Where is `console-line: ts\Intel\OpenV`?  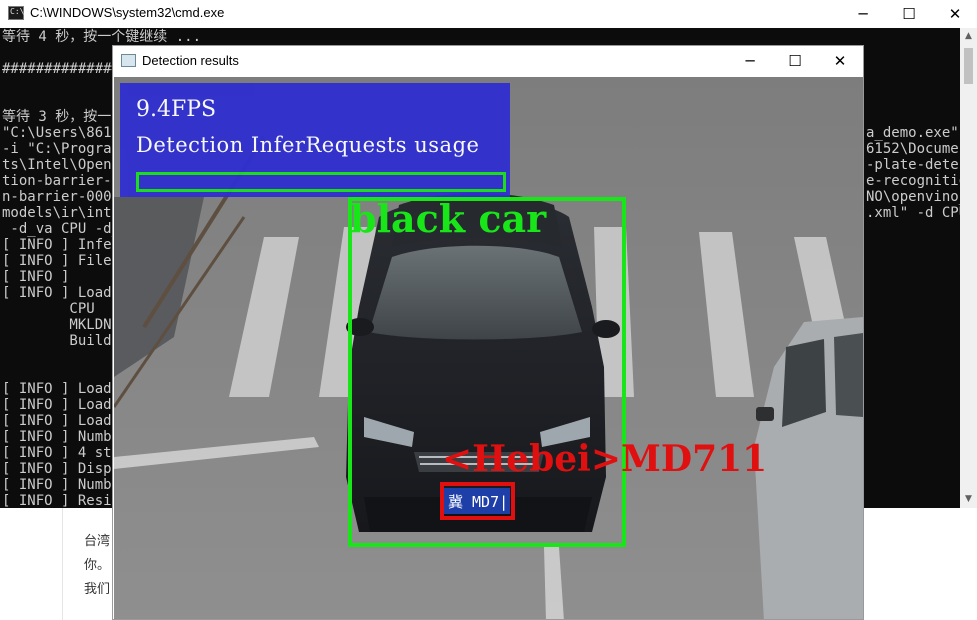 console-line: ts\Intel\OpenV is located at coordinates (61, 165).